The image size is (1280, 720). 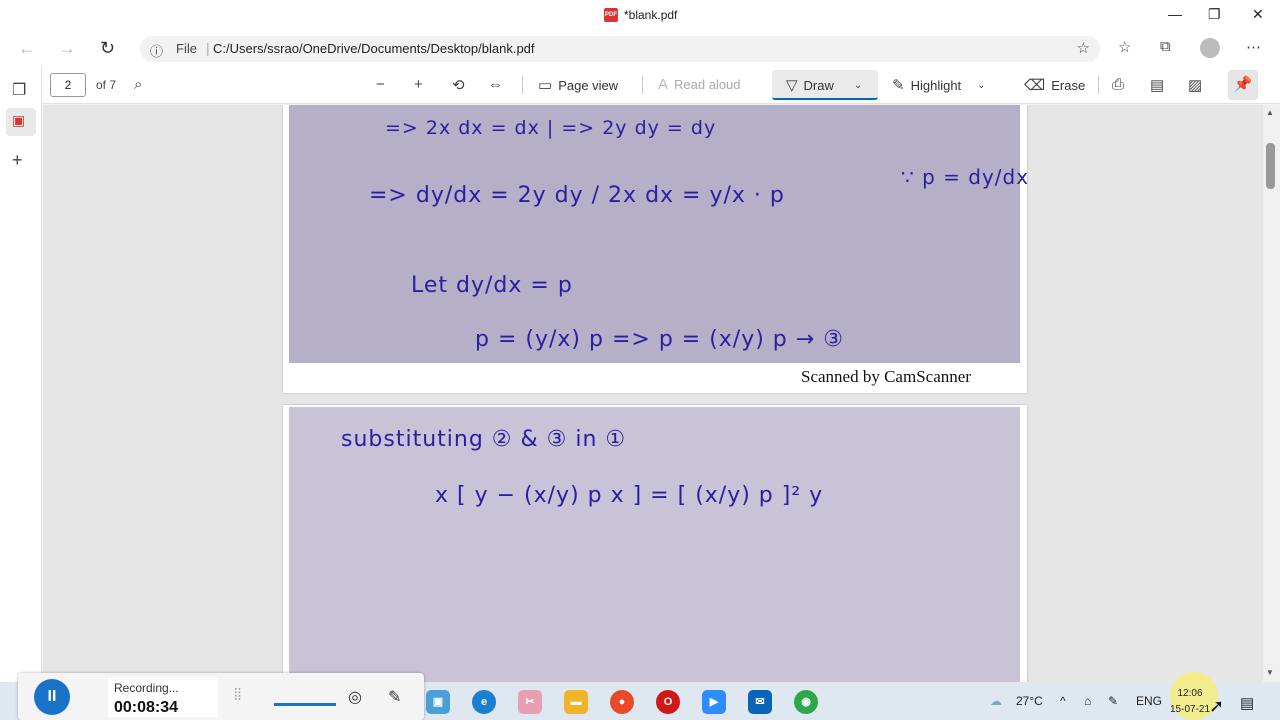 What do you see at coordinates (898, 85) in the screenshot?
I see `highlight-icon: ✎` at bounding box center [898, 85].